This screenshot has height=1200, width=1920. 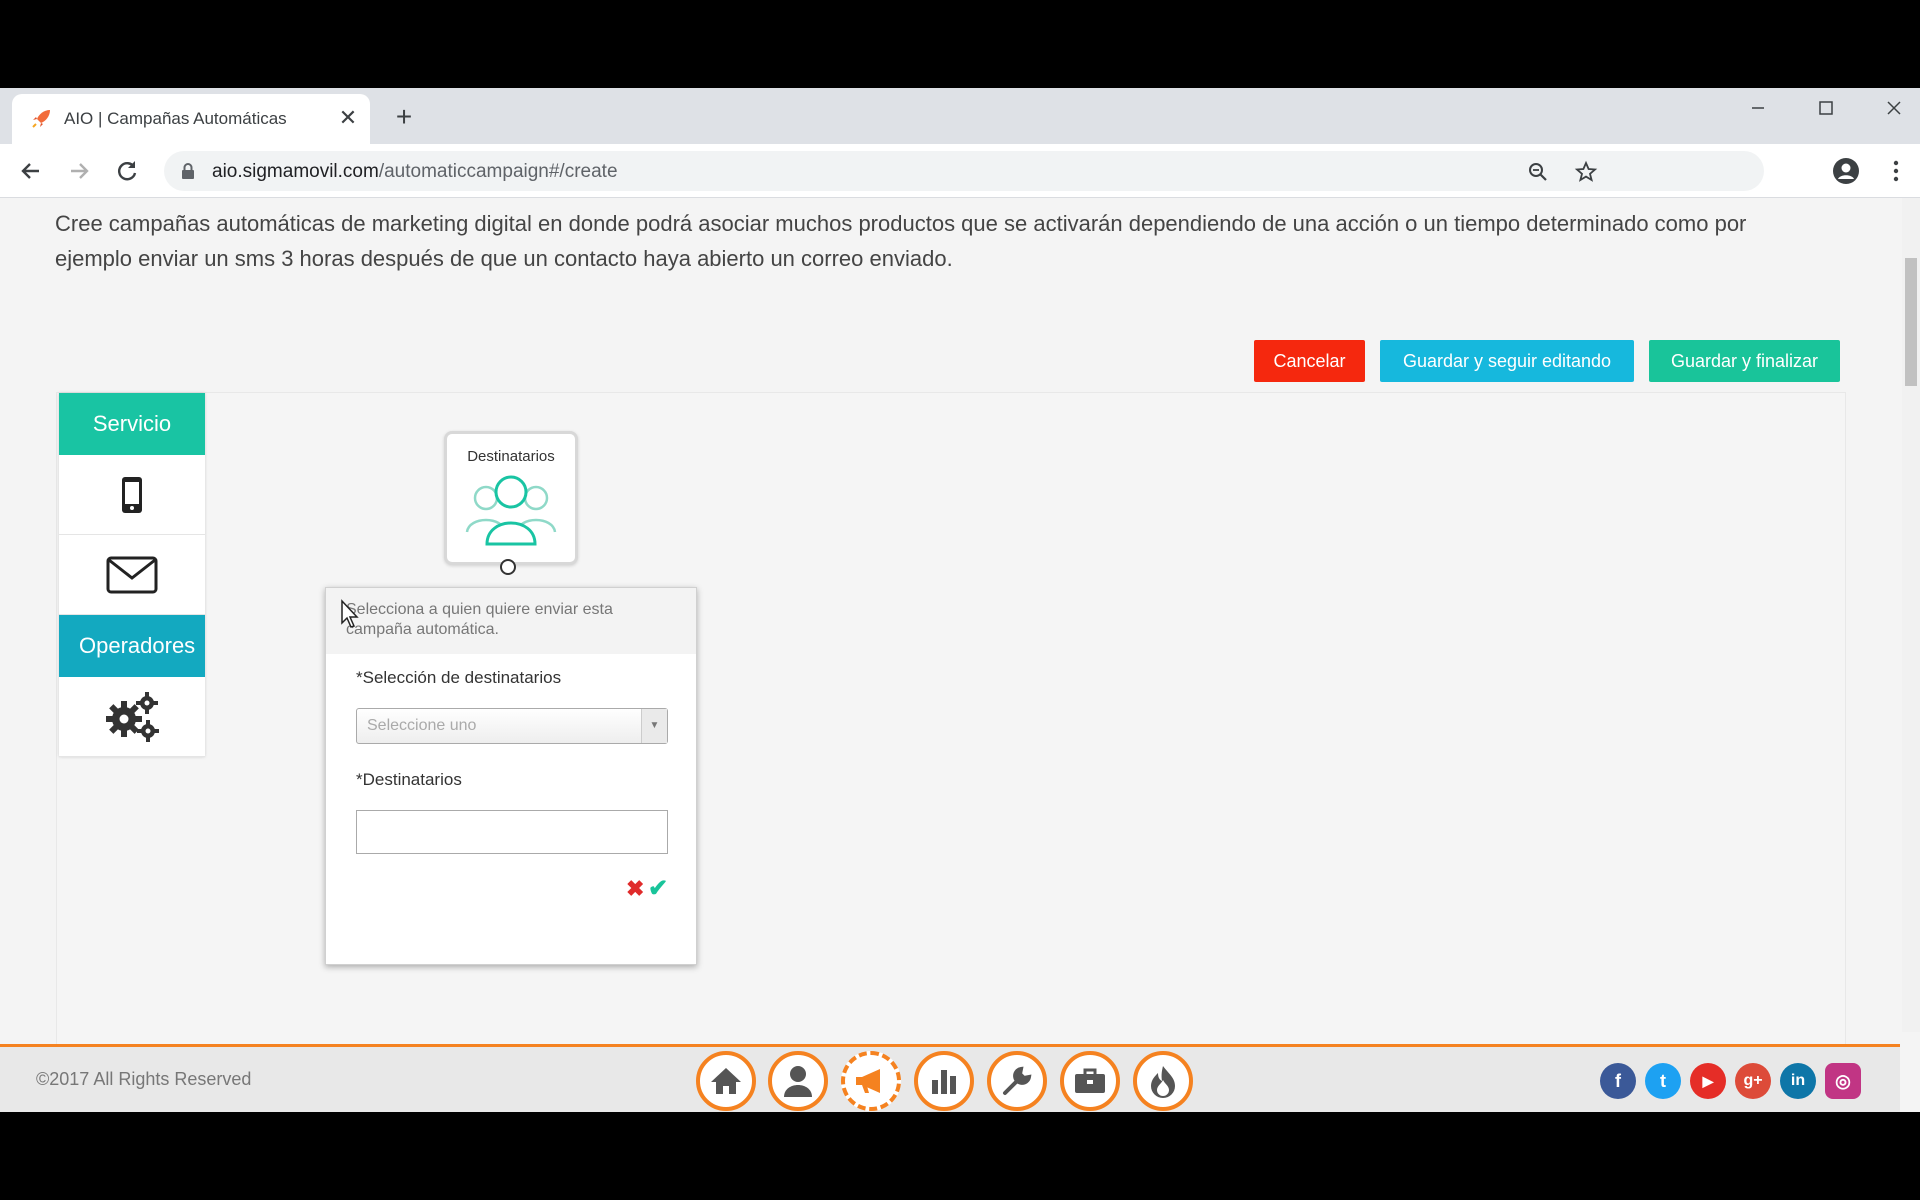 What do you see at coordinates (654, 726) in the screenshot?
I see `chevron-down-icon: ▼` at bounding box center [654, 726].